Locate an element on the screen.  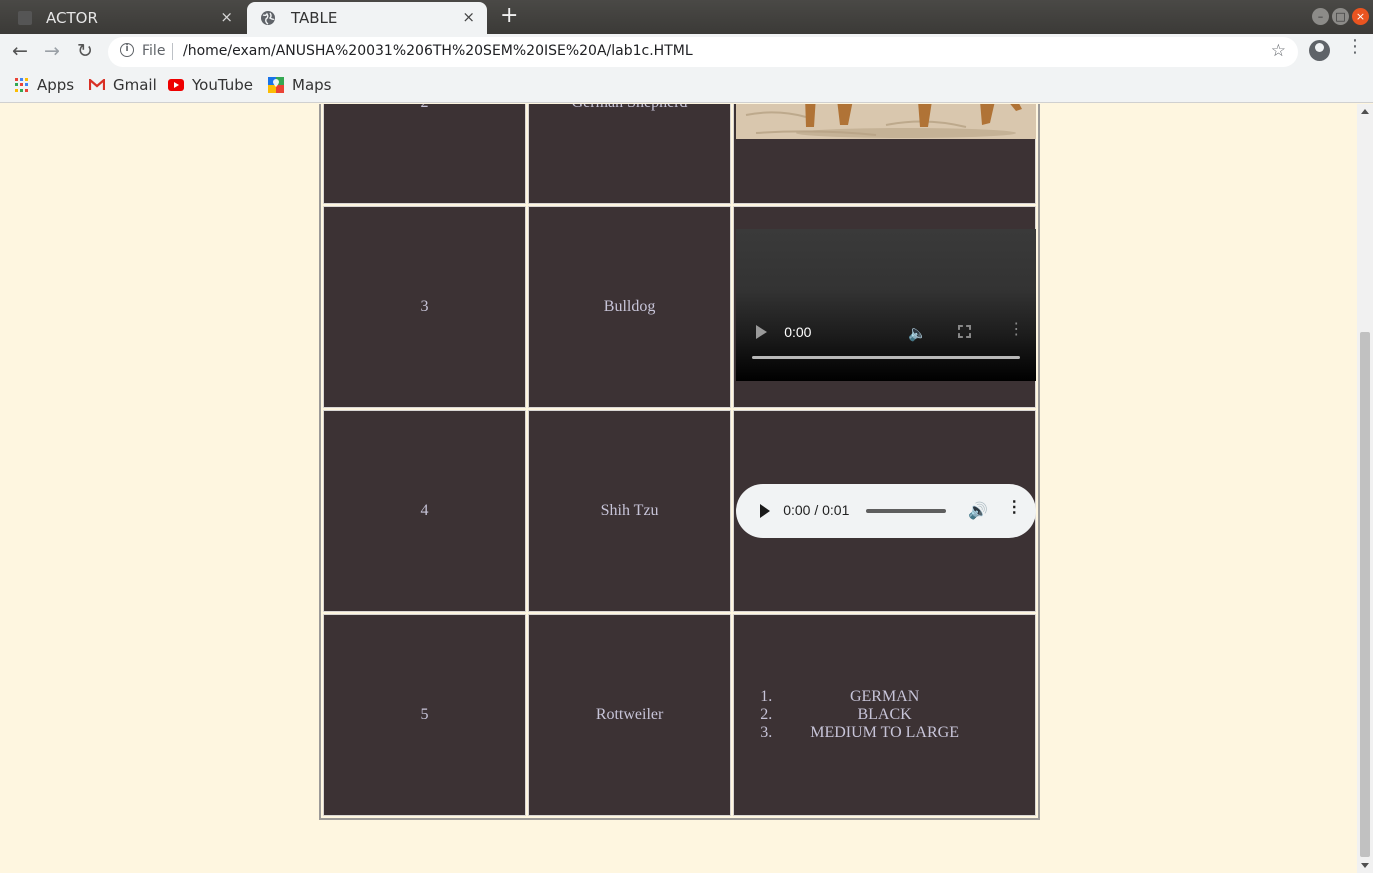
table-row: 3 Bulldog 0:00 🔈 ⋮ is located at coordinates (680, 307).